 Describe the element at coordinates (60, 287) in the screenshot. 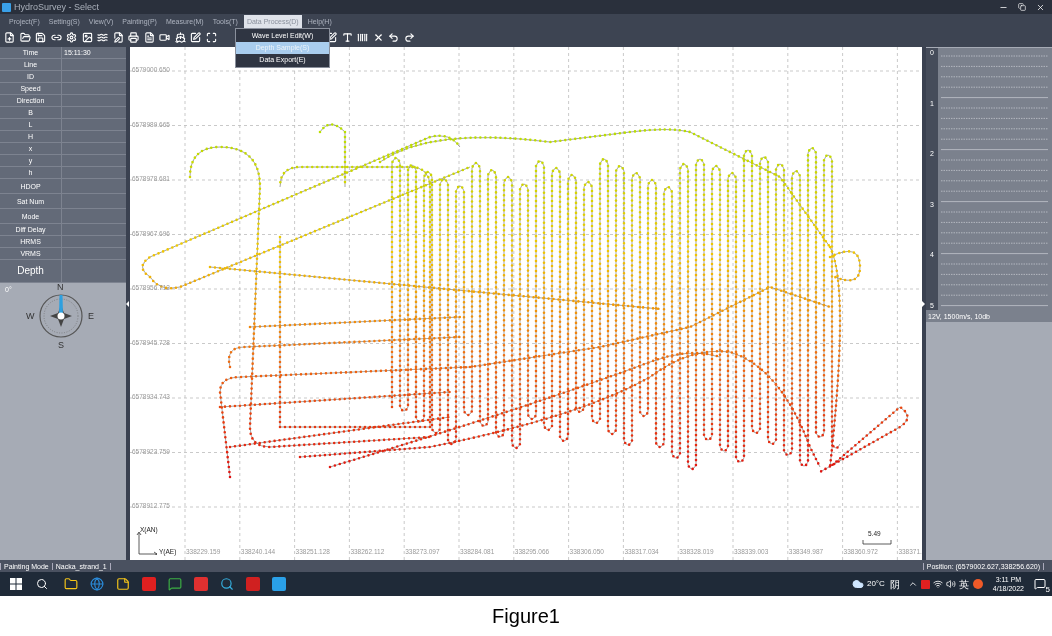

I see `compass-north-label: N` at that location.